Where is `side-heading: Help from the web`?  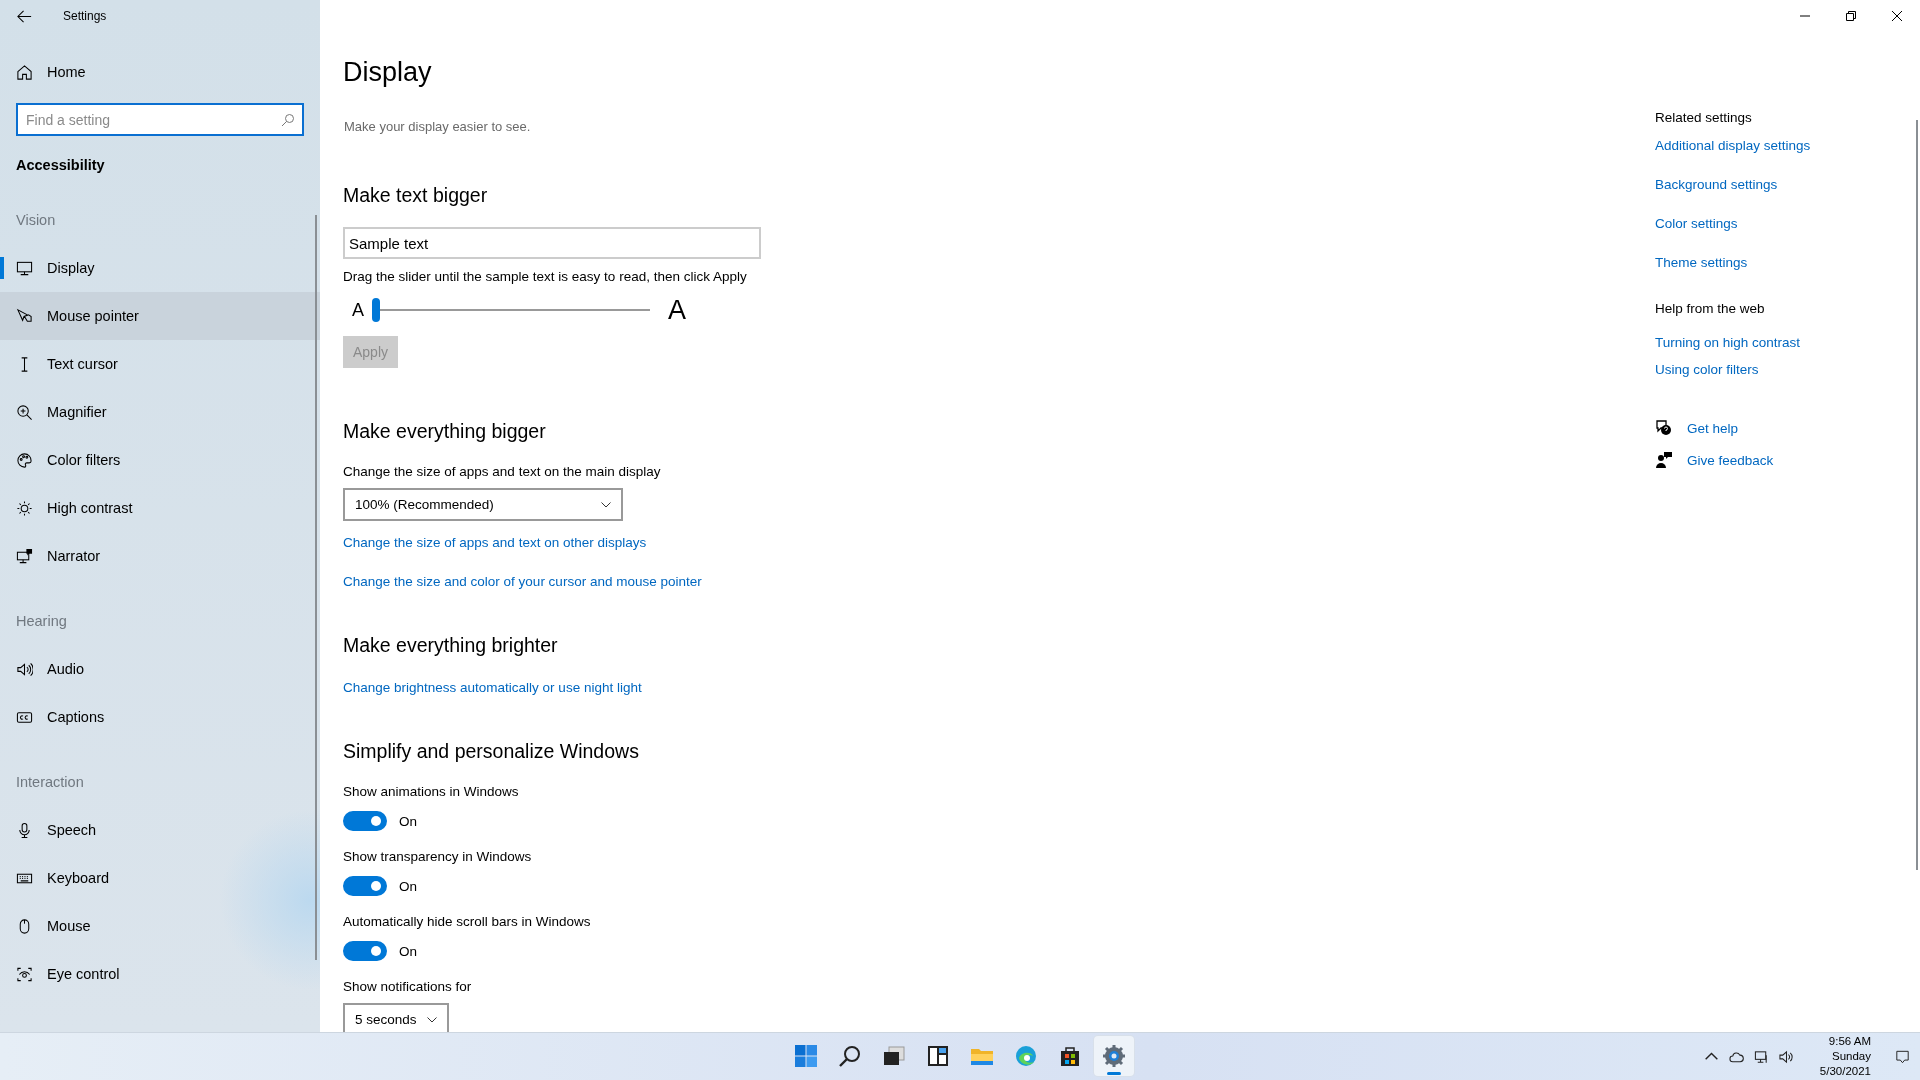
side-heading: Help from the web is located at coordinates (1710, 309).